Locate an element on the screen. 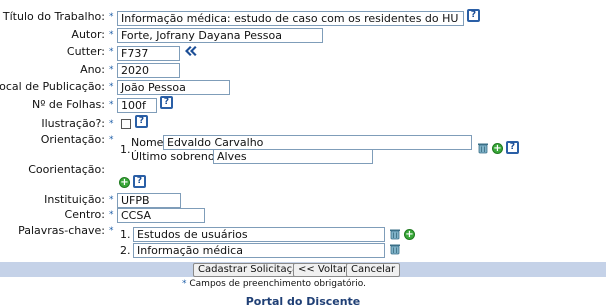  palavra-input: Estudos de usuários is located at coordinates (259, 234).